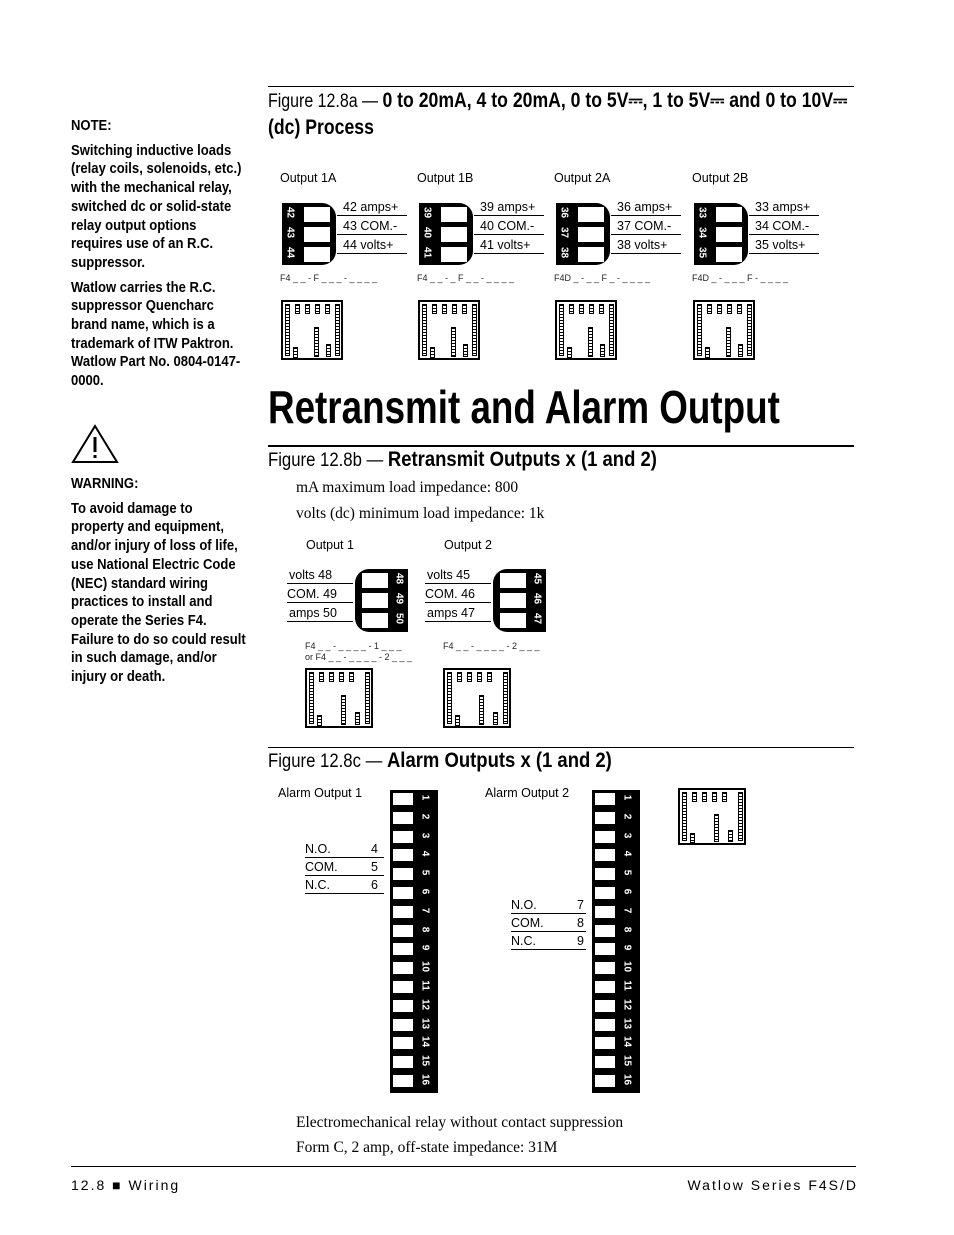 This screenshot has height=1235, width=954. What do you see at coordinates (468, 545) in the screenshot?
I see `output-label: Output 2` at bounding box center [468, 545].